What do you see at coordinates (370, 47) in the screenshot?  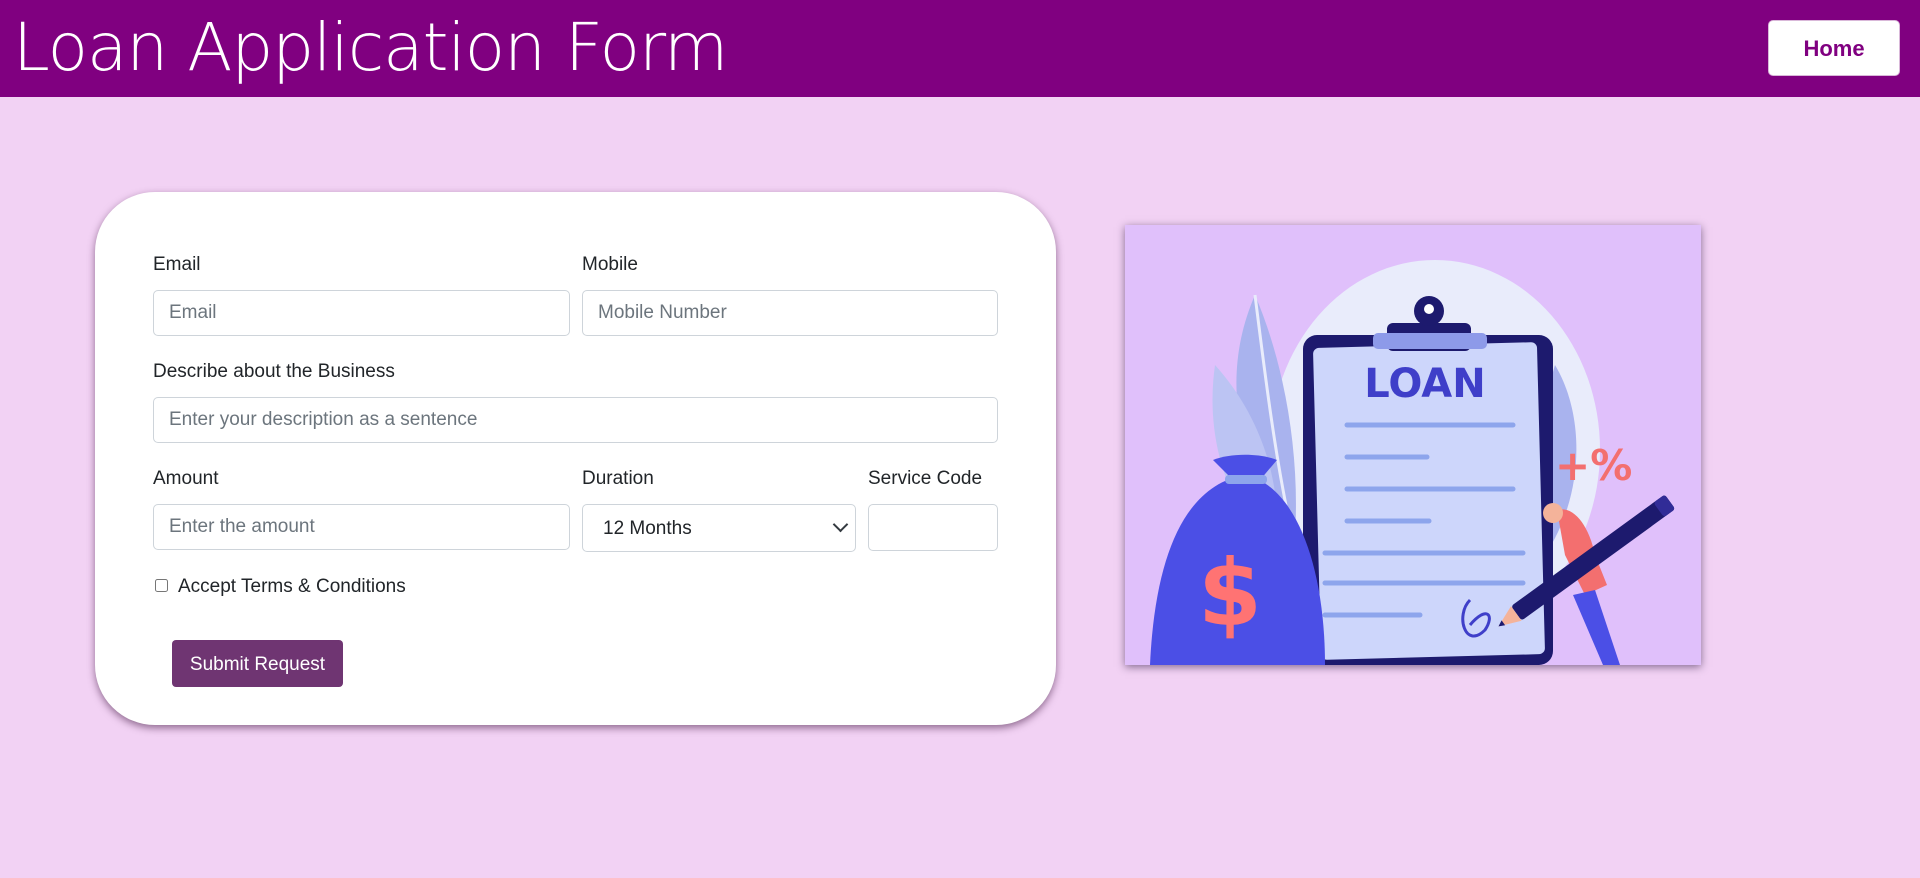 I see `page-title: Loan Application Form` at bounding box center [370, 47].